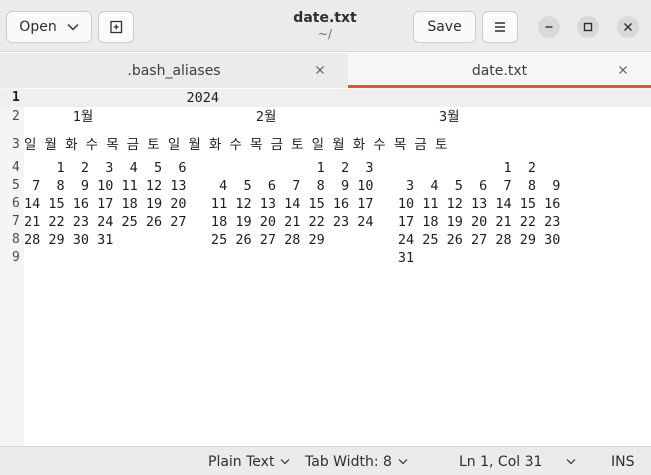 This screenshot has width=651, height=475. I want to click on window-title-area: date.txt ~/, so click(325, 25).